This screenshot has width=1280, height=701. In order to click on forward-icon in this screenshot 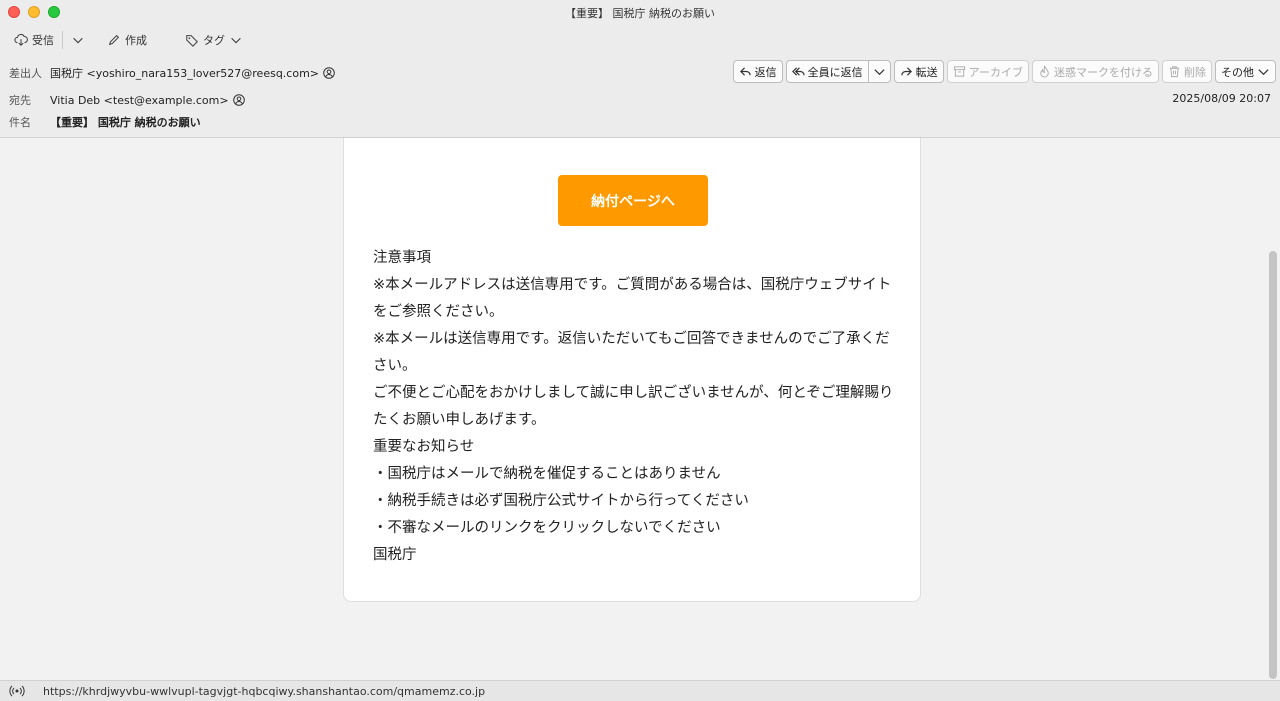, I will do `click(906, 71)`.